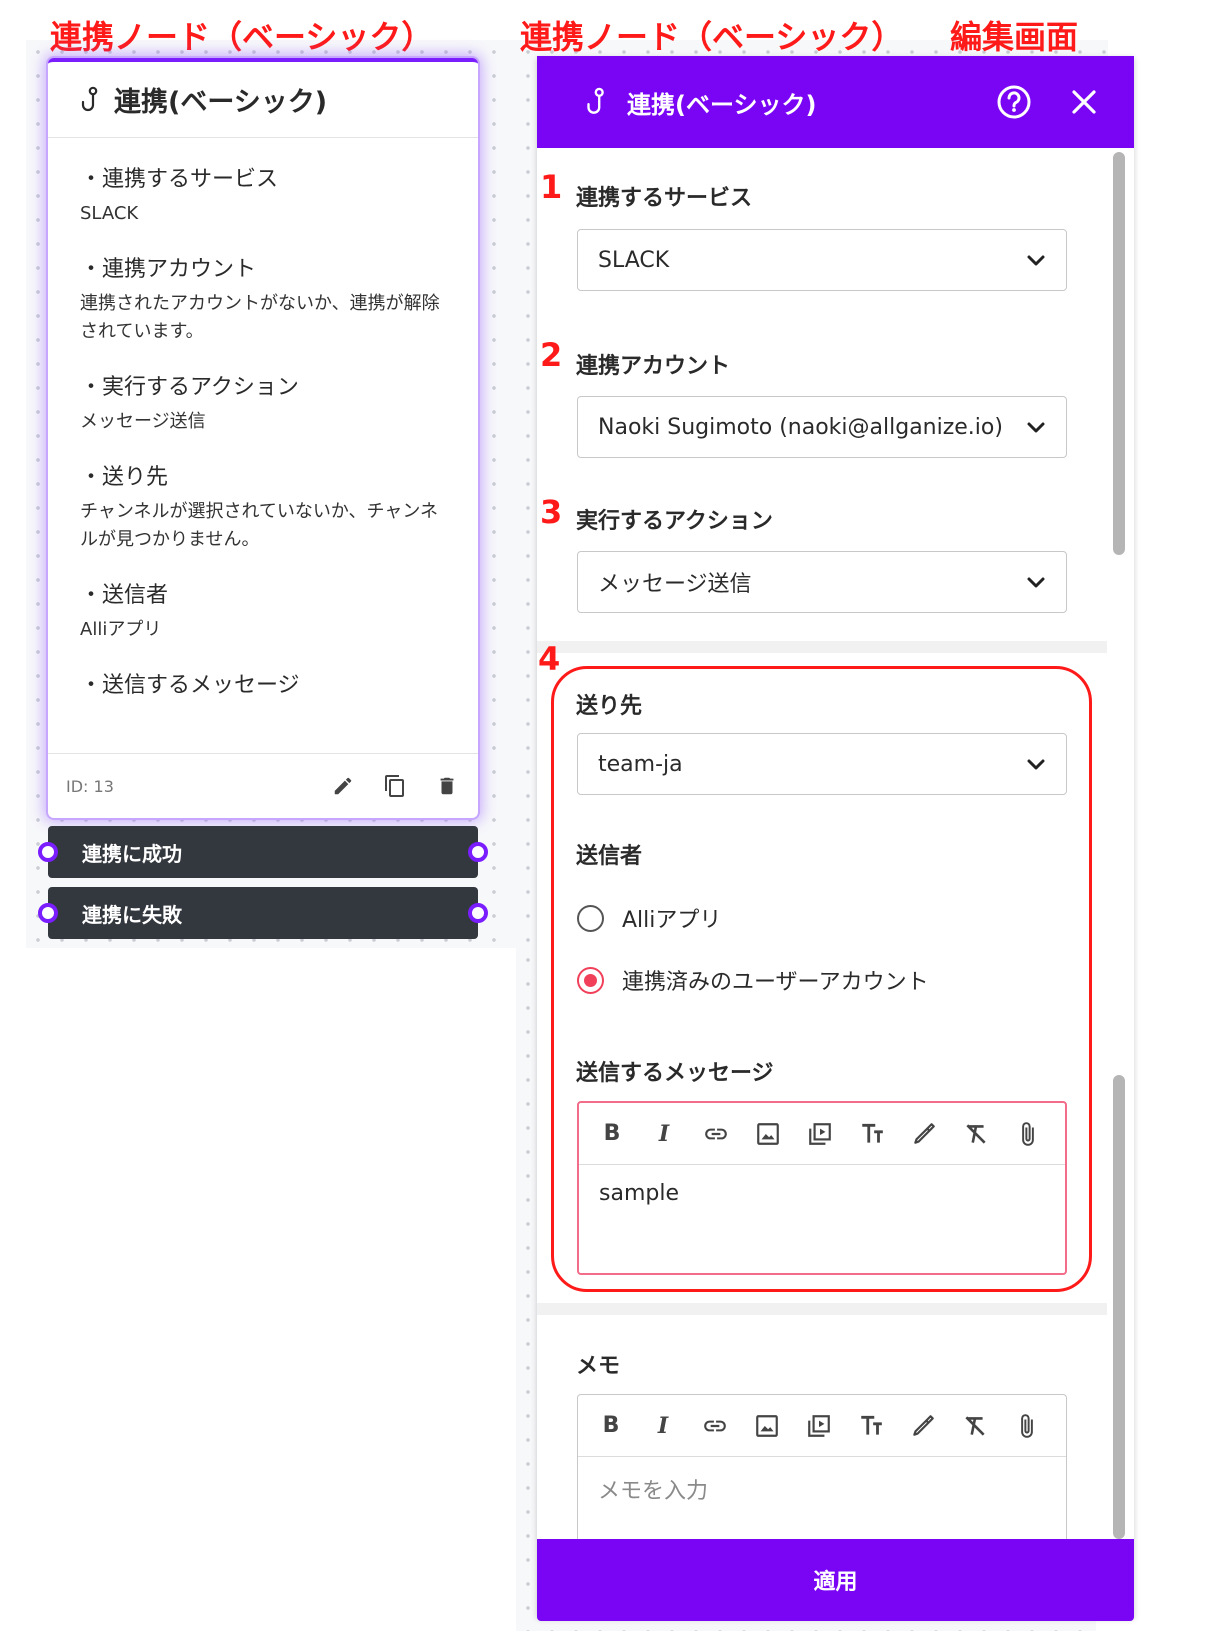 The width and height of the screenshot is (1214, 1631). I want to click on link-icon, so click(715, 1426).